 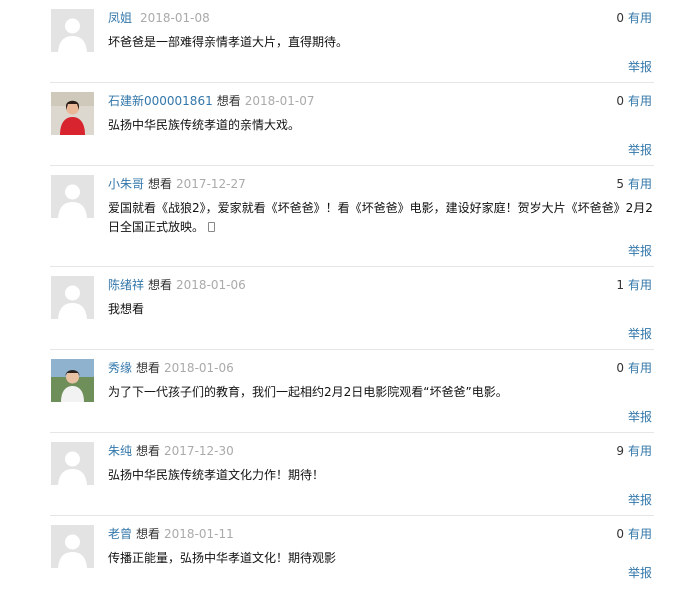 I want to click on comment-date: 2018-01-07, so click(x=279, y=101).